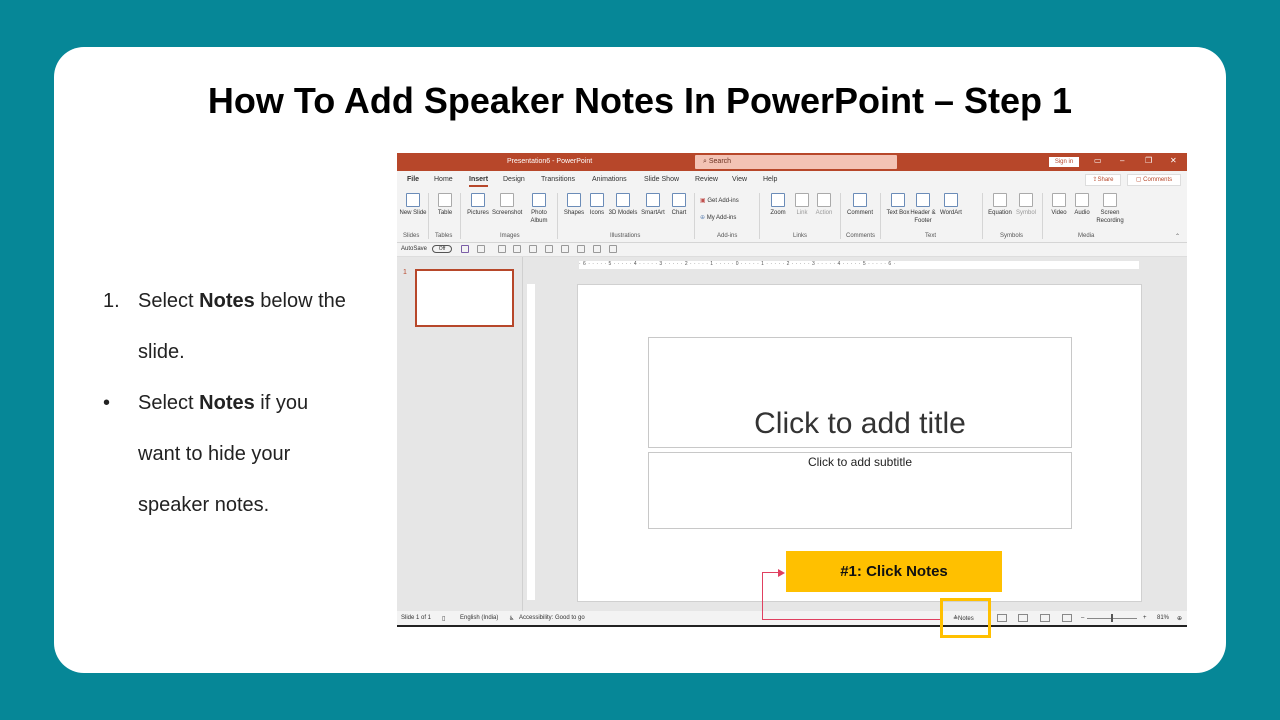  What do you see at coordinates (860, 392) in the screenshot?
I see `title-placeholder: Click to add title` at bounding box center [860, 392].